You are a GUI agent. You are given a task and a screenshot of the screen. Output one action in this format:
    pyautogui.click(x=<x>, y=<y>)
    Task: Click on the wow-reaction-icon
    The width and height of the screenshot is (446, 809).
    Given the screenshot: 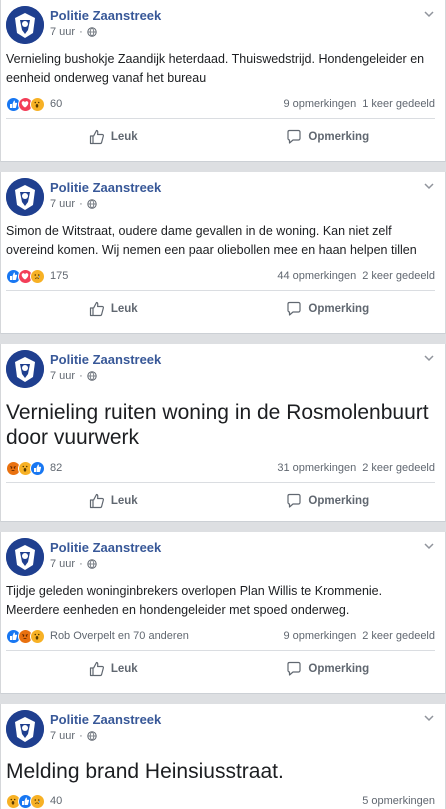 What is the action you would take?
    pyautogui.click(x=37, y=104)
    